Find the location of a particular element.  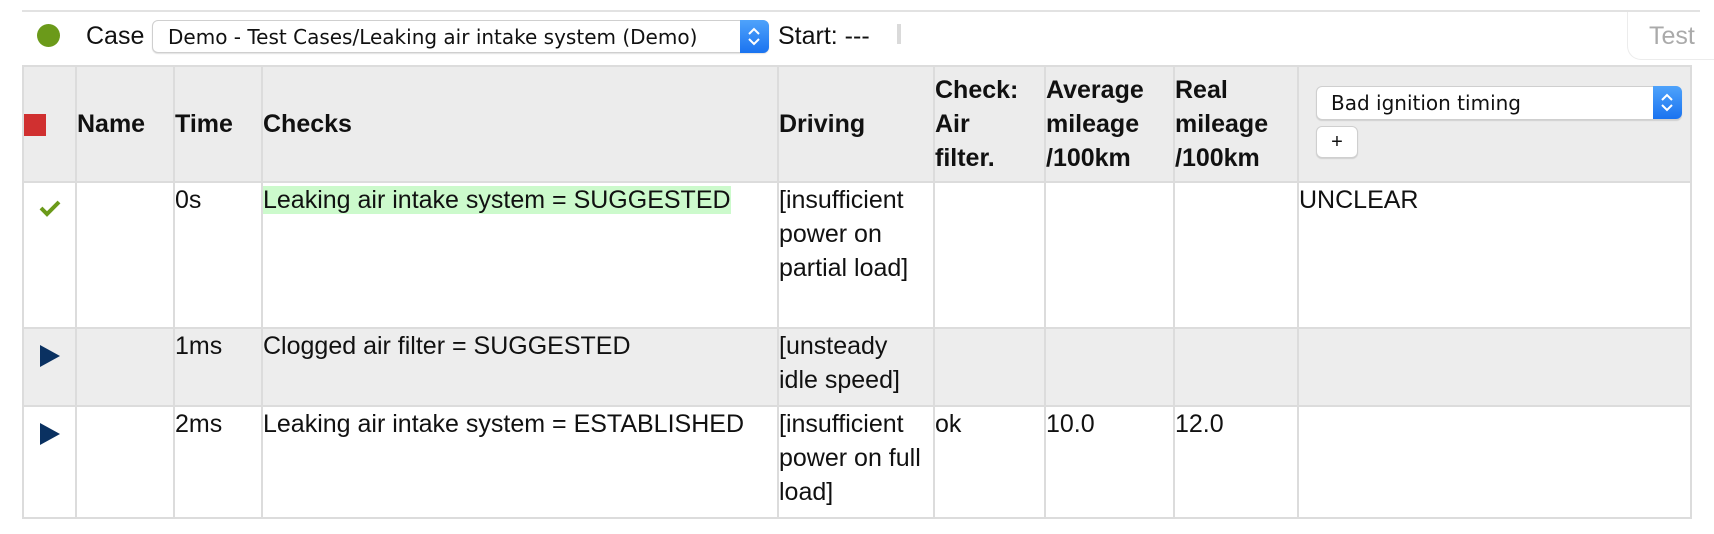

toolbar-separator is located at coordinates (899, 34).